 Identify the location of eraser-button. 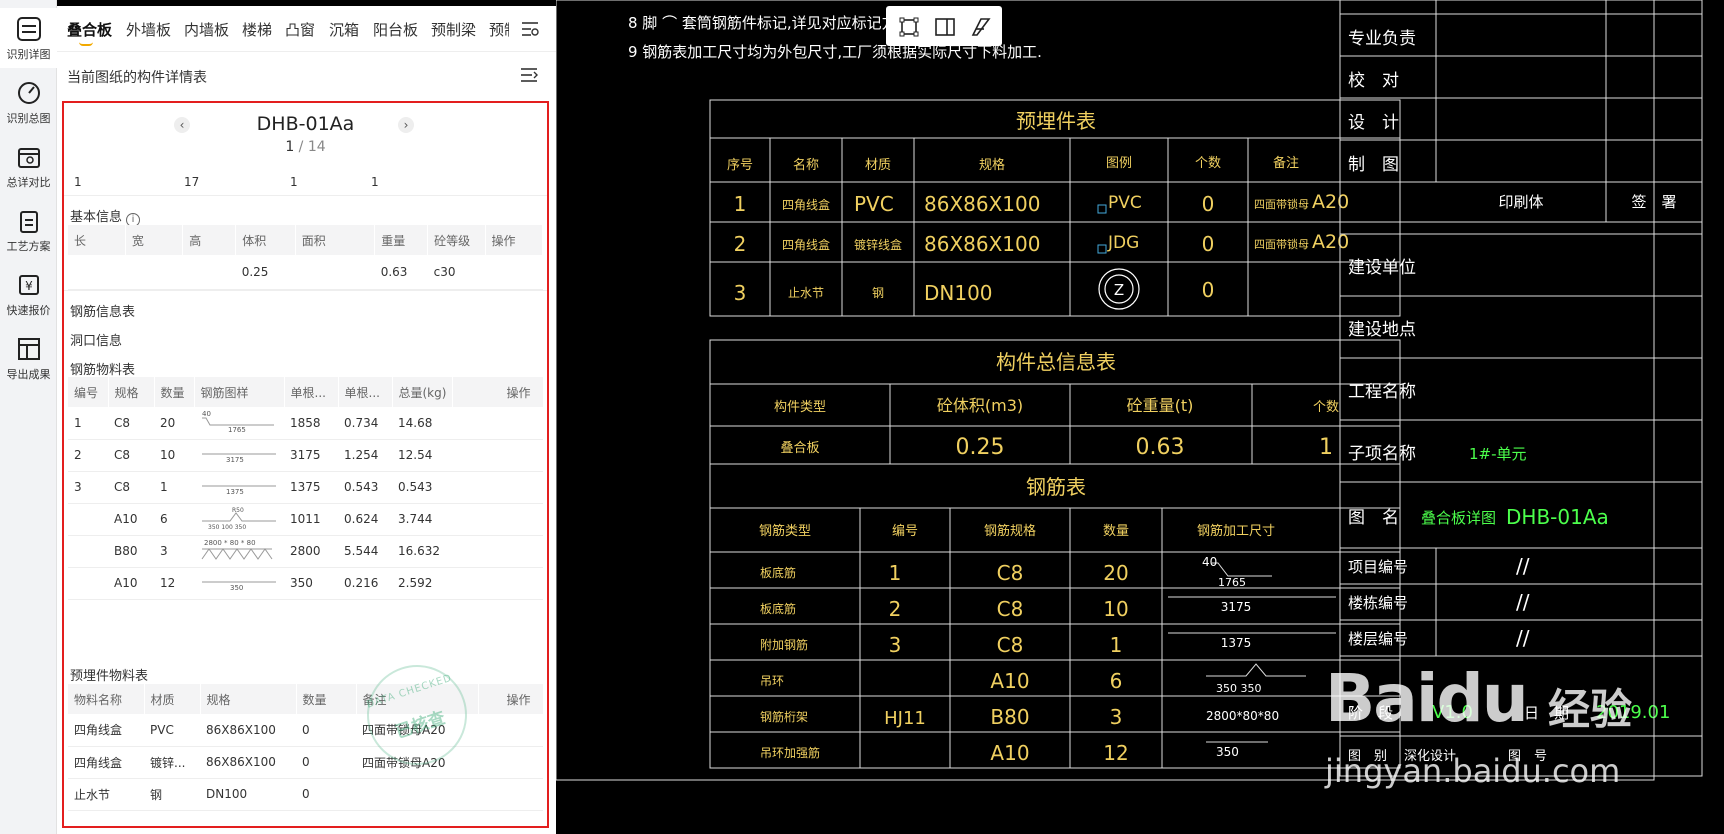
(981, 27).